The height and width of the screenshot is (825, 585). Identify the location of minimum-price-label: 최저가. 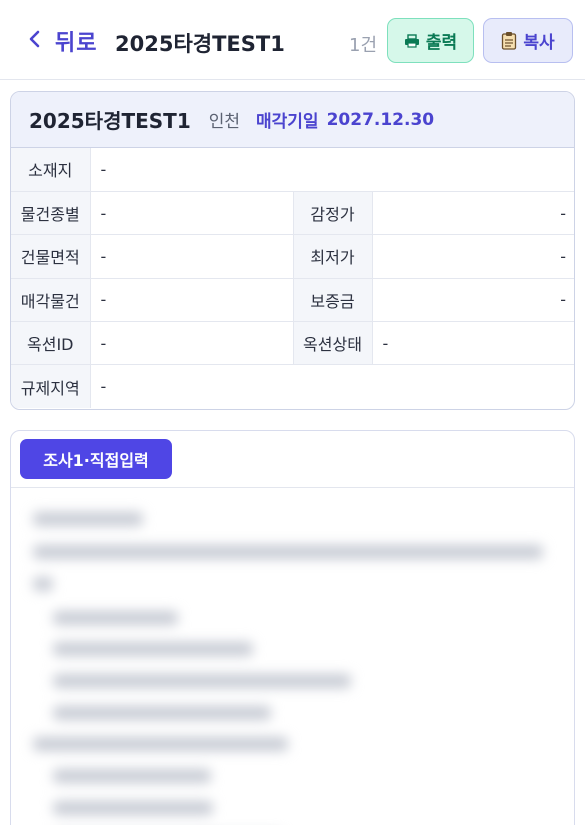
(333, 256).